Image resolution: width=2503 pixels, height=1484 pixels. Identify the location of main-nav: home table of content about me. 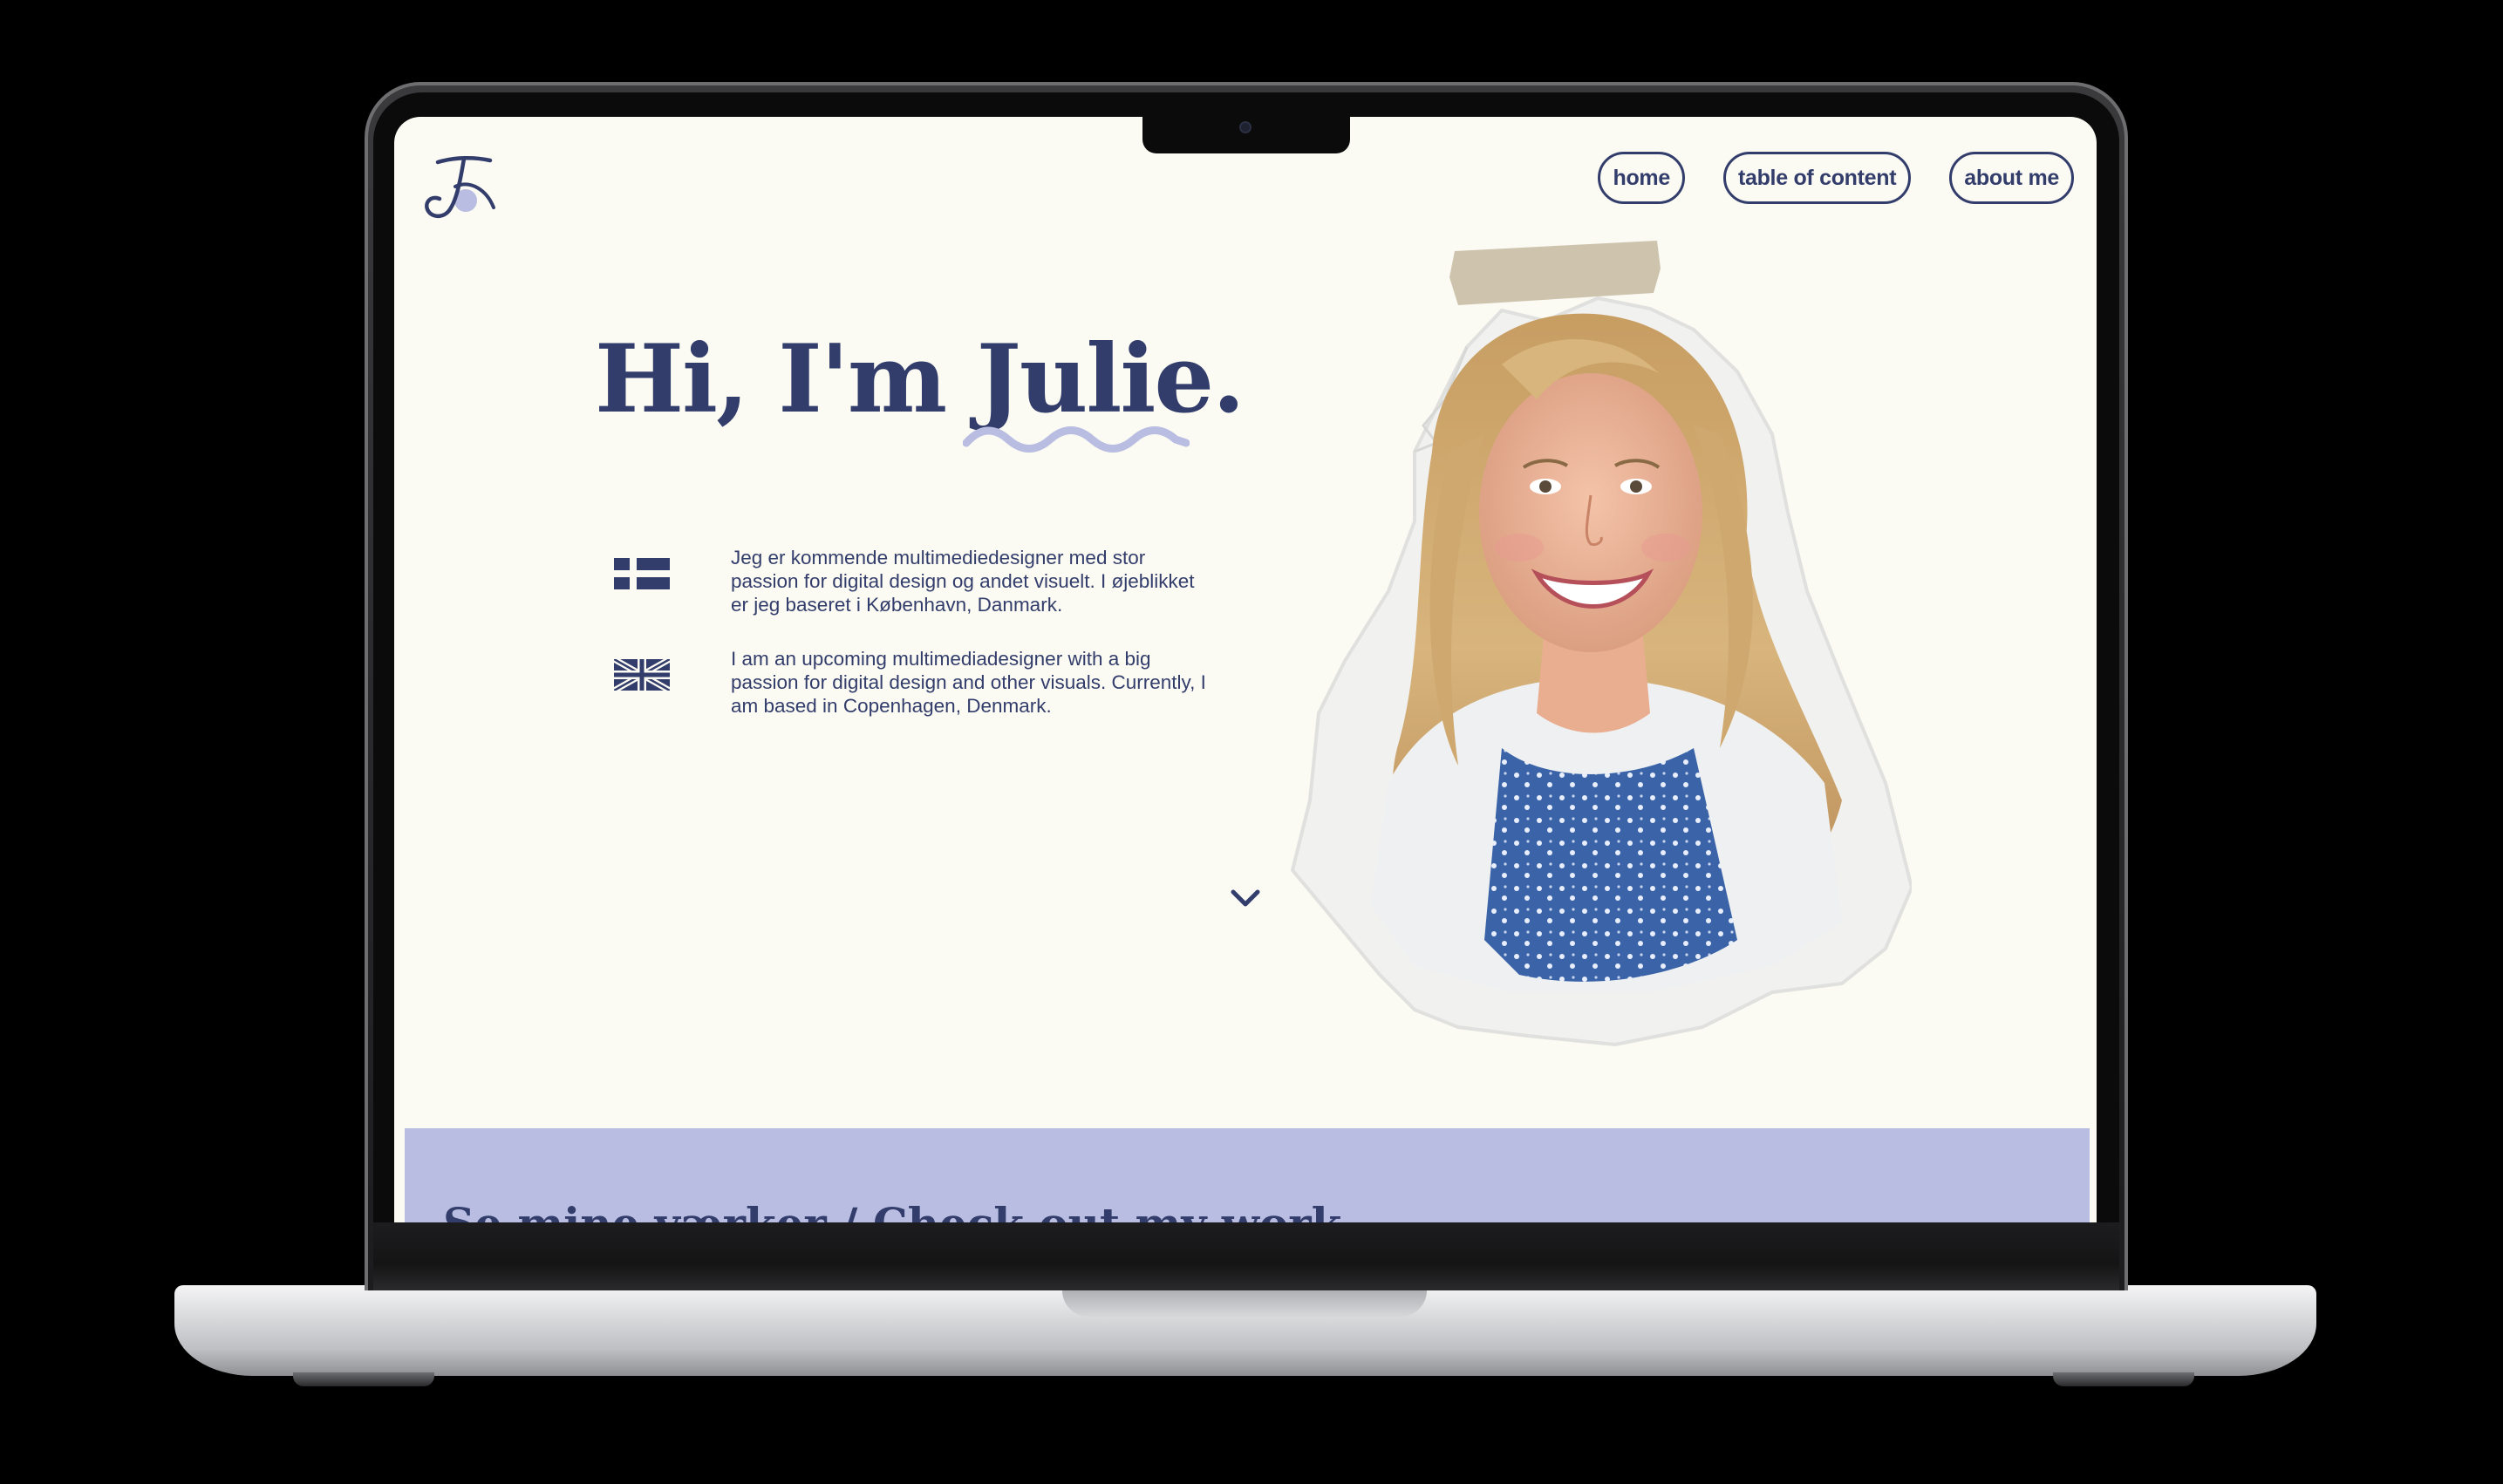
(1836, 178).